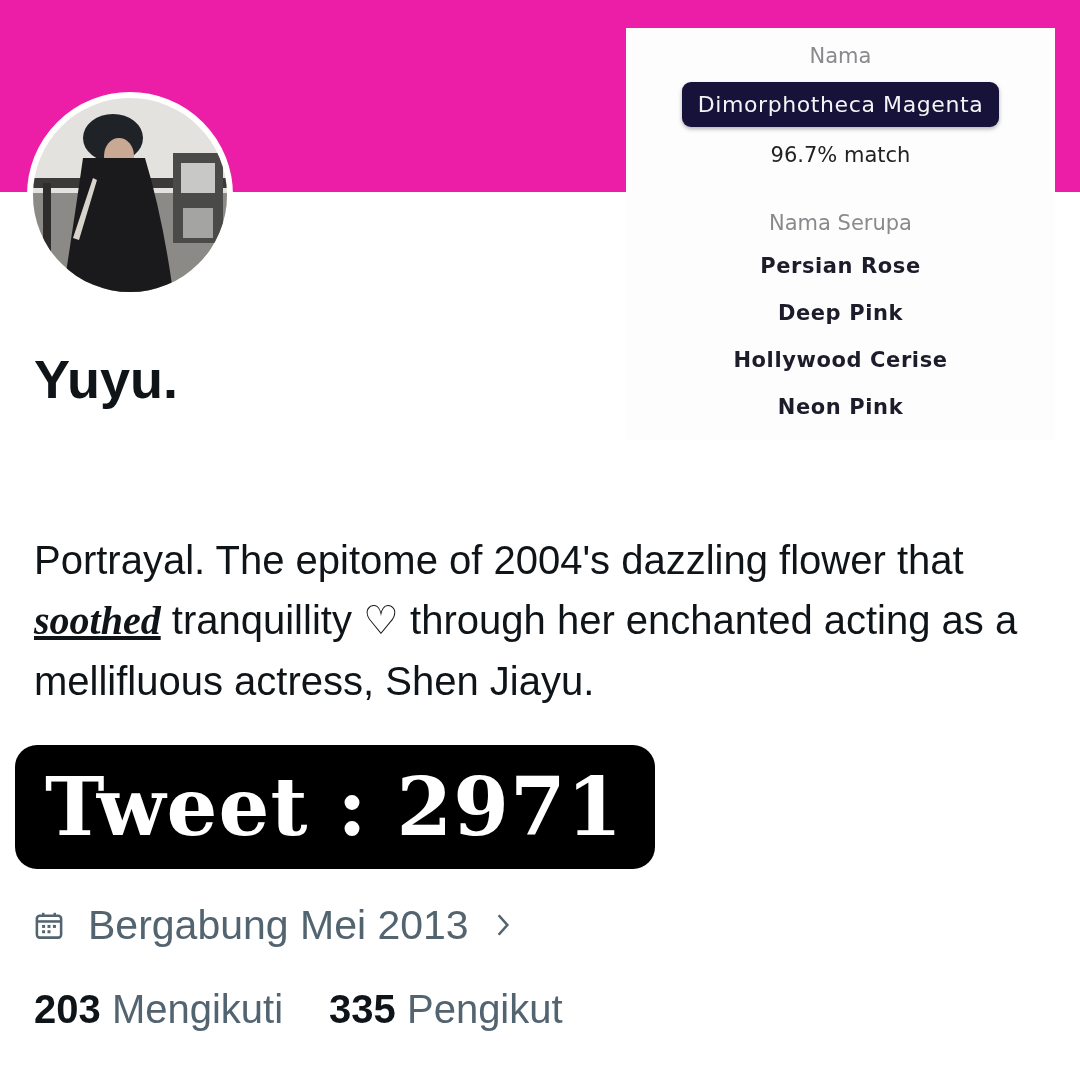 The width and height of the screenshot is (1080, 1065). Describe the element at coordinates (840, 56) in the screenshot. I see `card-heading: Nama` at that location.